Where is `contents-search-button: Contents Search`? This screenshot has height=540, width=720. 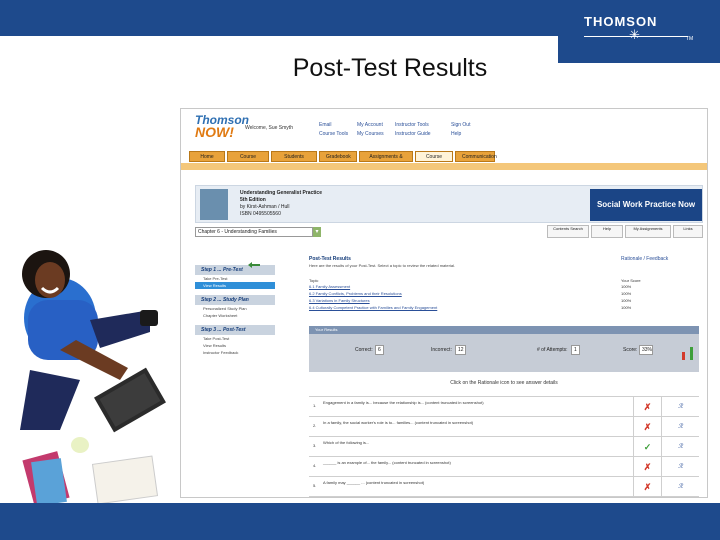
contents-search-button: Contents Search is located at coordinates (568, 231).